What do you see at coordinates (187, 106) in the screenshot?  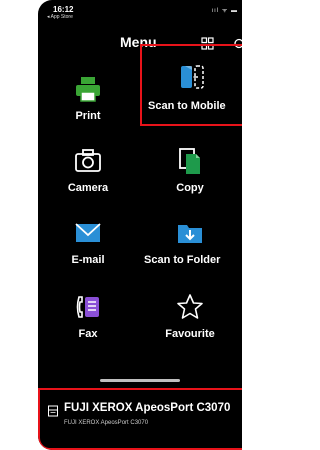 I see `menu-item-label: Scan to Mobile` at bounding box center [187, 106].